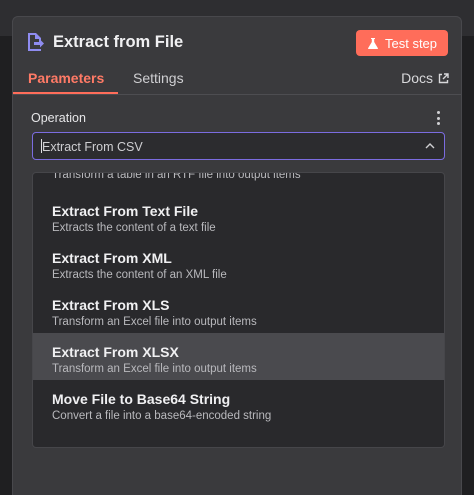  What do you see at coordinates (141, 399) in the screenshot?
I see `option-title: Move File to Base64 String` at bounding box center [141, 399].